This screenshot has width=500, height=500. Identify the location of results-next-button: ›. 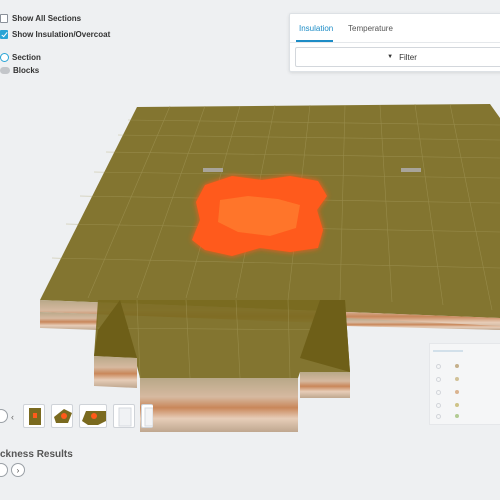
(18, 470).